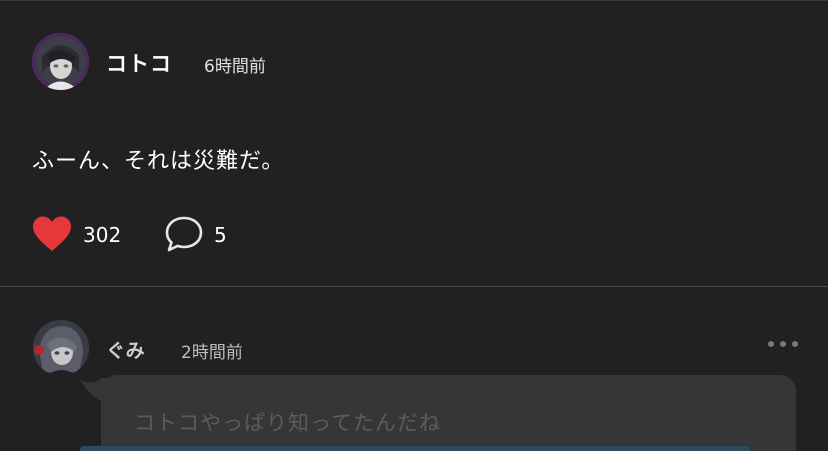  What do you see at coordinates (287, 423) in the screenshot?
I see `reply-text: コトコやっぱり知ってたんだね` at bounding box center [287, 423].